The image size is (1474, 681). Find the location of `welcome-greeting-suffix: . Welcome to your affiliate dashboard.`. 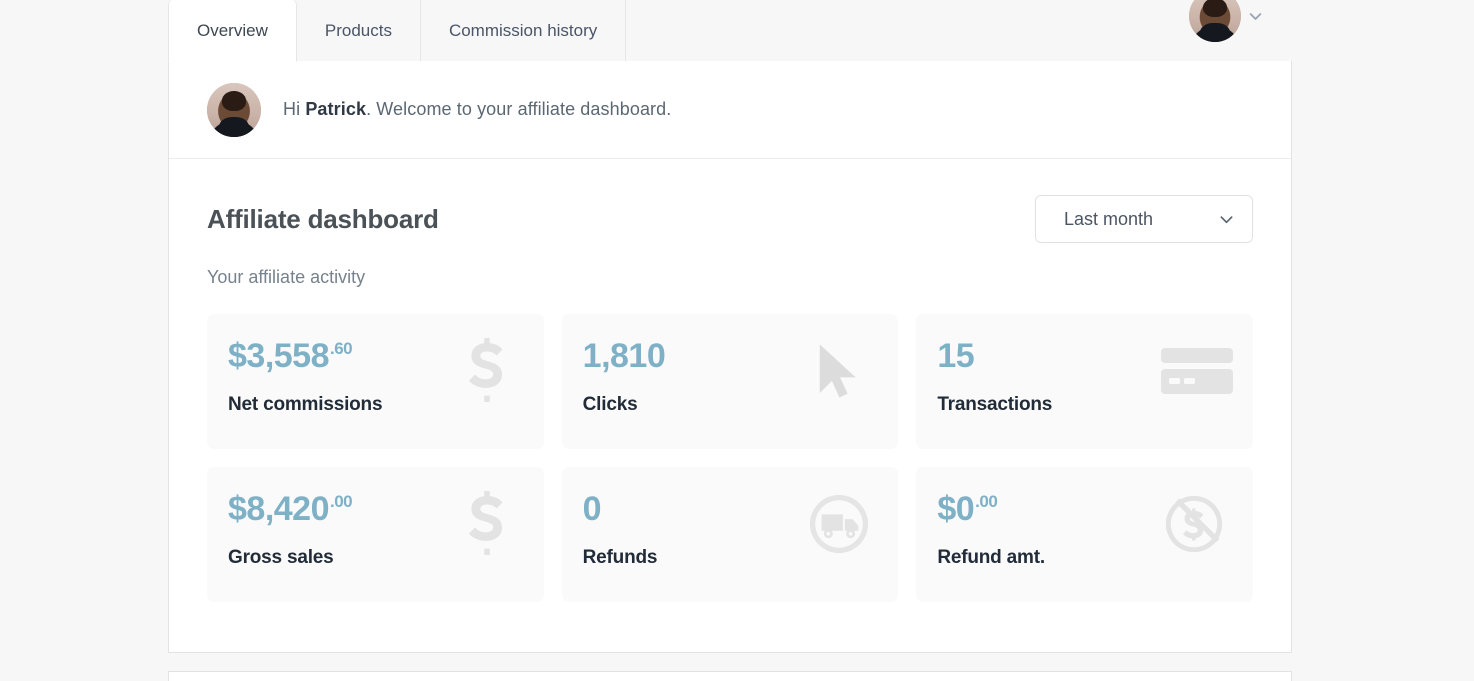

welcome-greeting-suffix: . Welcome to your affiliate dashboard. is located at coordinates (519, 109).